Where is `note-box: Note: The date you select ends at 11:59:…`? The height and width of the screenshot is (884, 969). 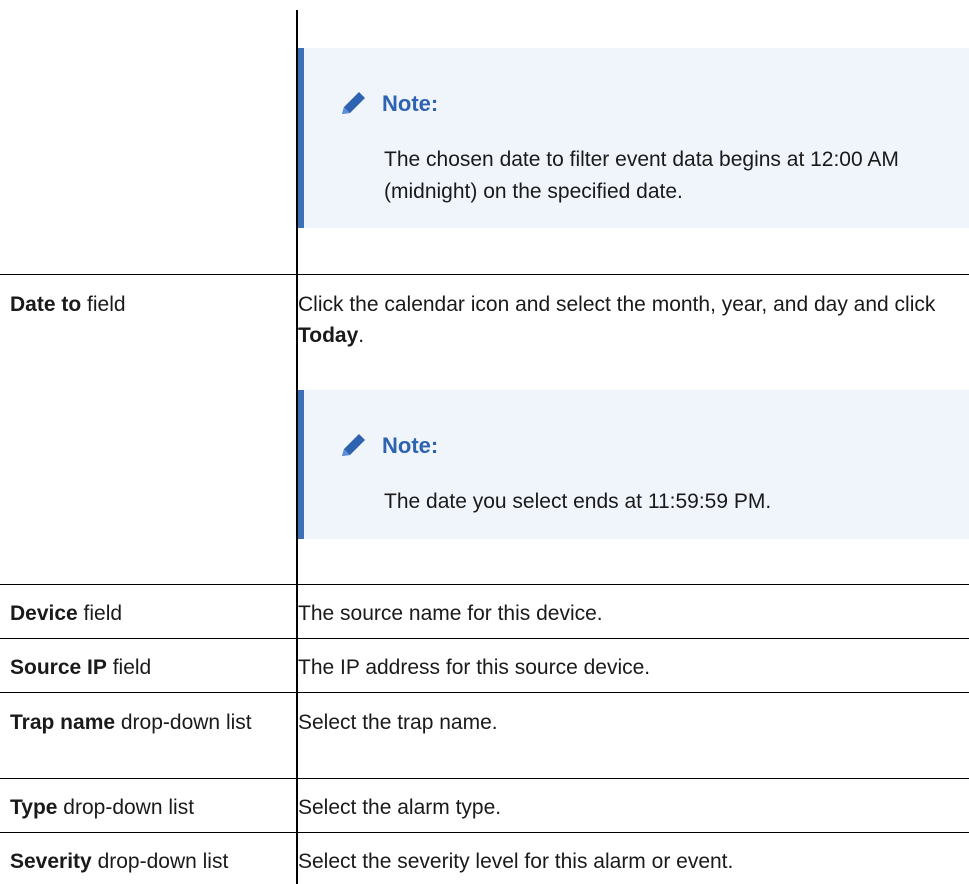 note-box: Note: The date you select ends at 11:59:… is located at coordinates (633, 464).